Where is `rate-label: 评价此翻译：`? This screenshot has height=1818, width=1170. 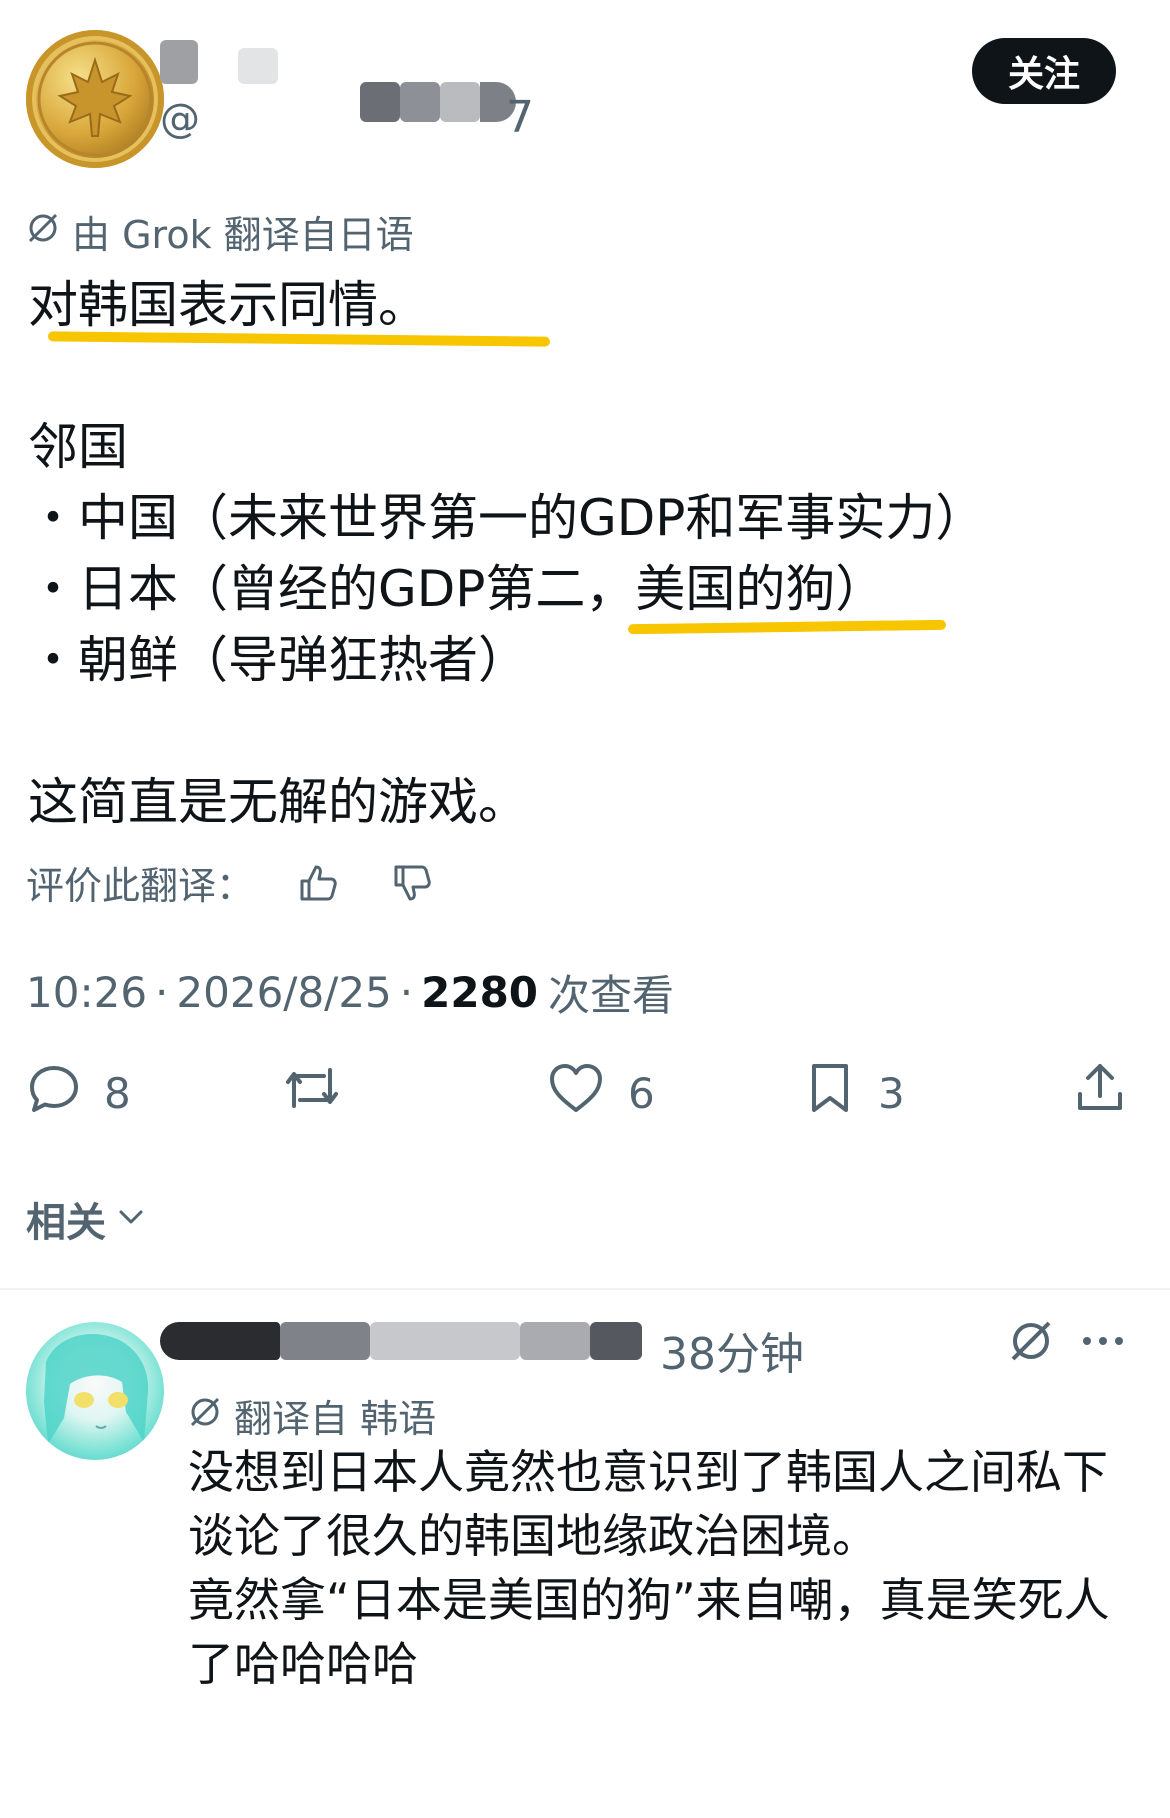
rate-label: 评价此翻译： is located at coordinates (140, 886).